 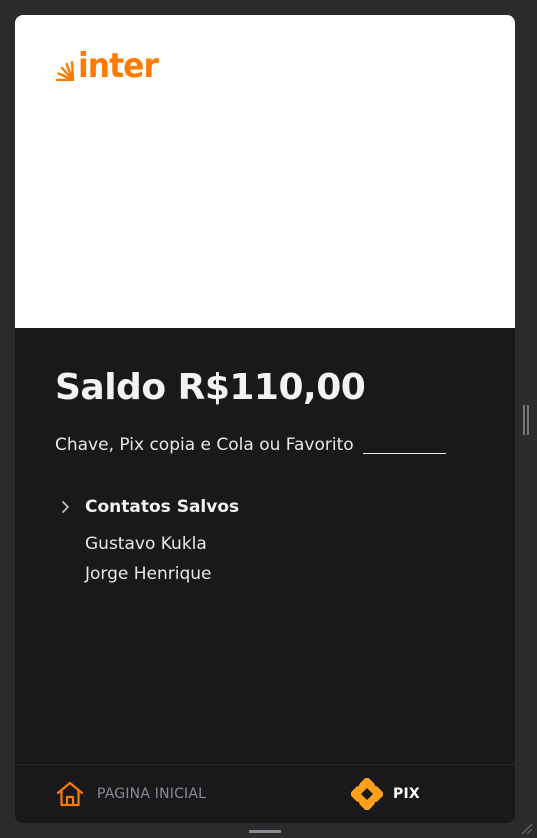 I want to click on nav-pix-button: PIX, so click(x=385, y=794).